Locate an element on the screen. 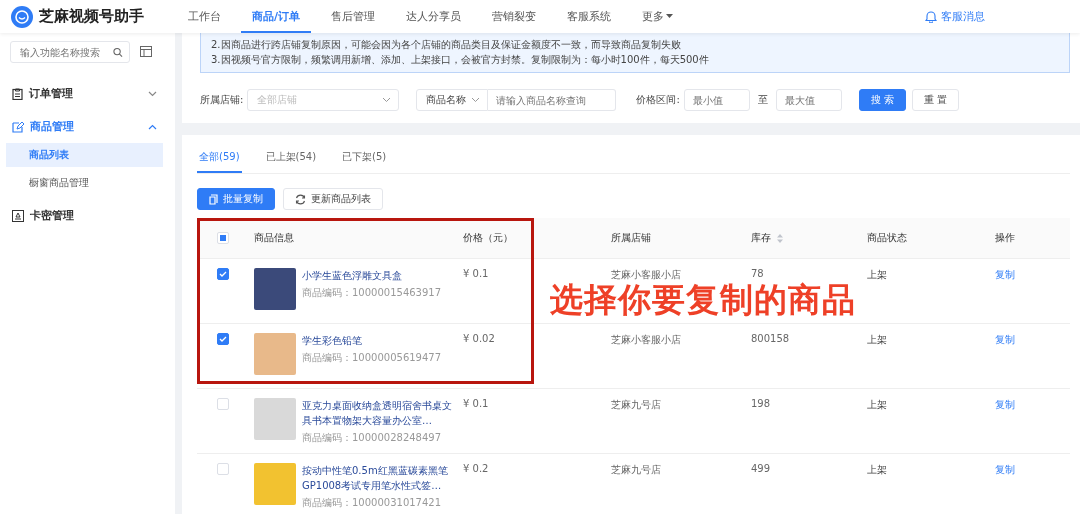 This screenshot has width=1080, height=514. column-header: 库存 is located at coordinates (761, 238).